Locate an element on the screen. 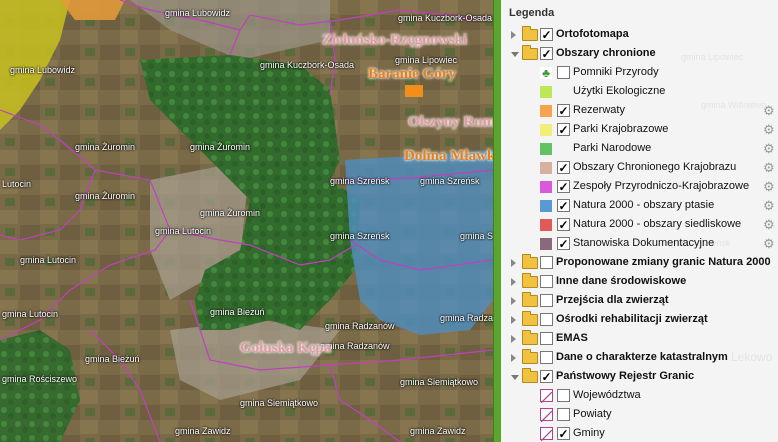  layer-row: Powiaty is located at coordinates (639, 415).